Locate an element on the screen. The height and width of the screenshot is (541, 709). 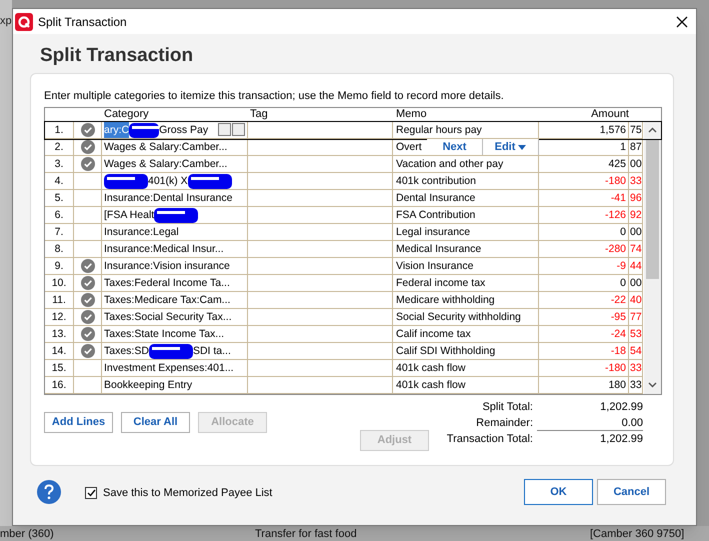
table-cell: FSA Contribution is located at coordinates (436, 215).